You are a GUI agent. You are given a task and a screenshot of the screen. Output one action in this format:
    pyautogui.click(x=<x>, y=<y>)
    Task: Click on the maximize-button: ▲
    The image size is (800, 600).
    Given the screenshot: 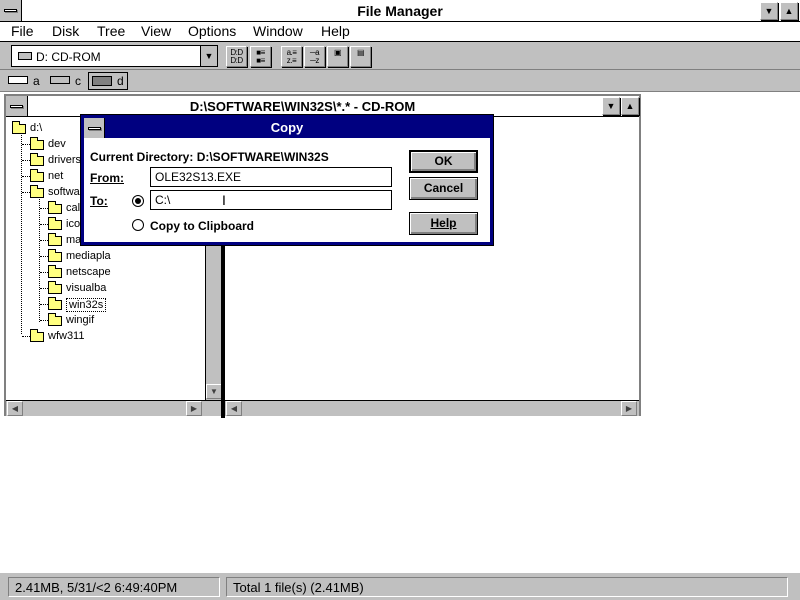 What is the action you would take?
    pyautogui.click(x=789, y=11)
    